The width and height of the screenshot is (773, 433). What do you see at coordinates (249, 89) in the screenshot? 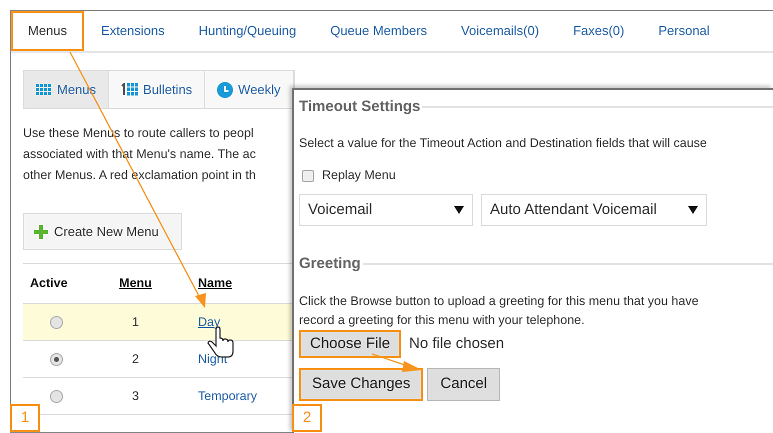
I see `sub-tab: Weekly` at bounding box center [249, 89].